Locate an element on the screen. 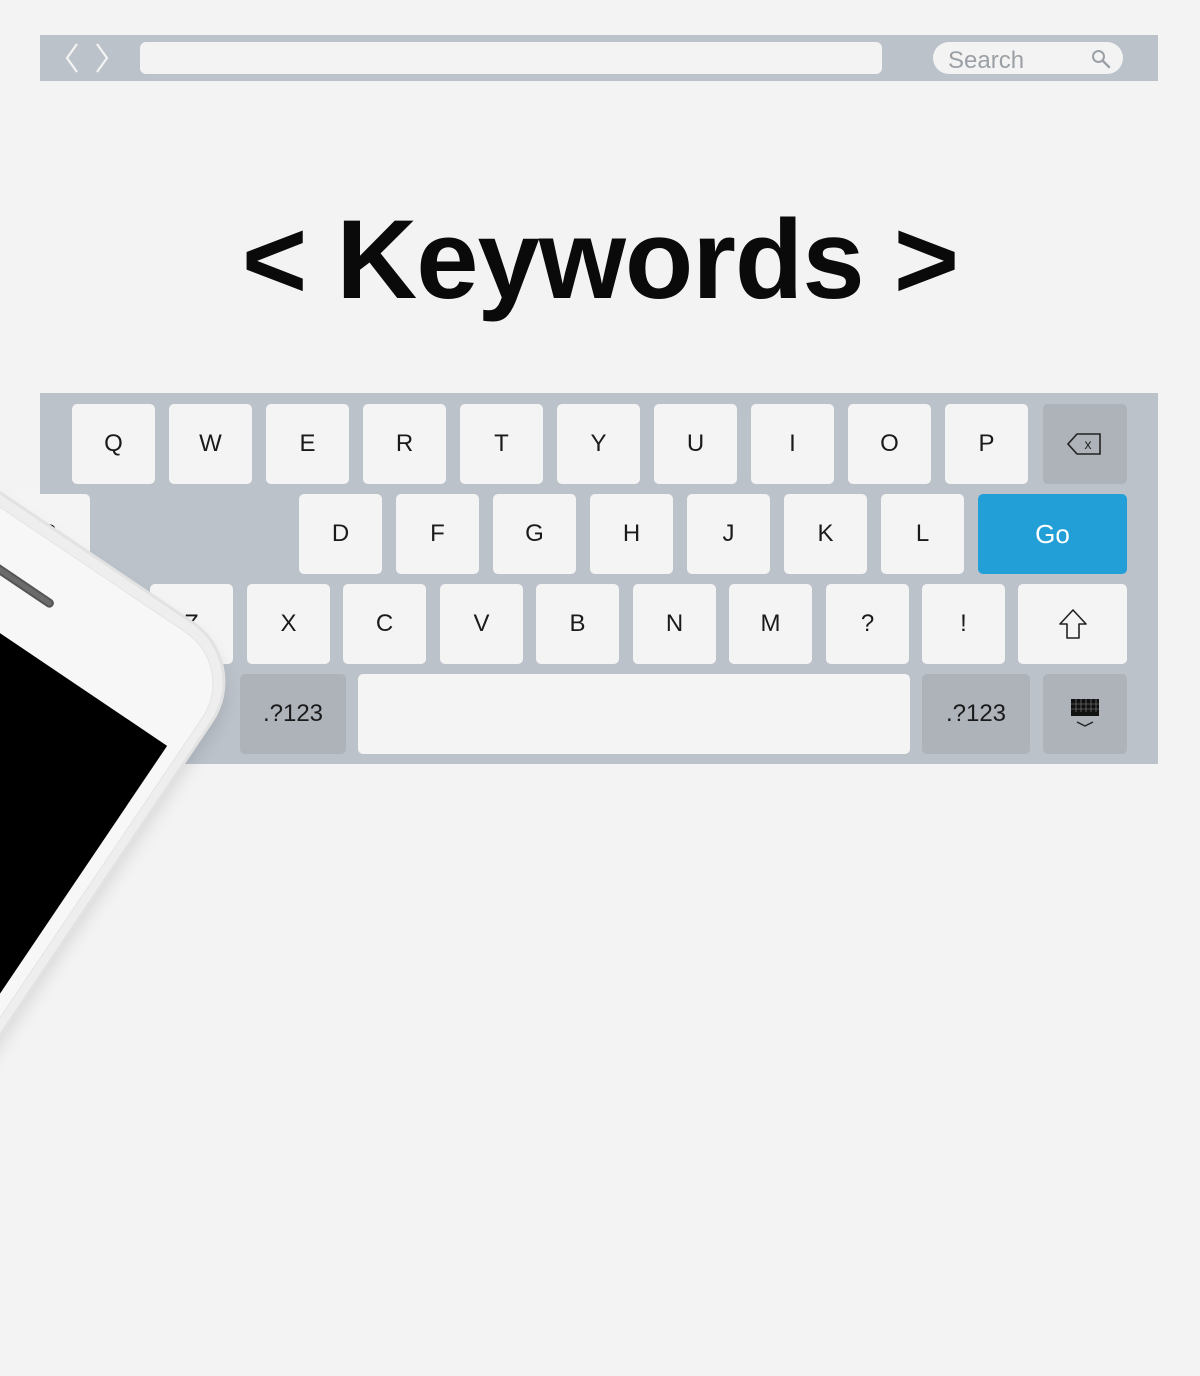 The width and height of the screenshot is (1200, 1376). key-q: Q is located at coordinates (113, 444).